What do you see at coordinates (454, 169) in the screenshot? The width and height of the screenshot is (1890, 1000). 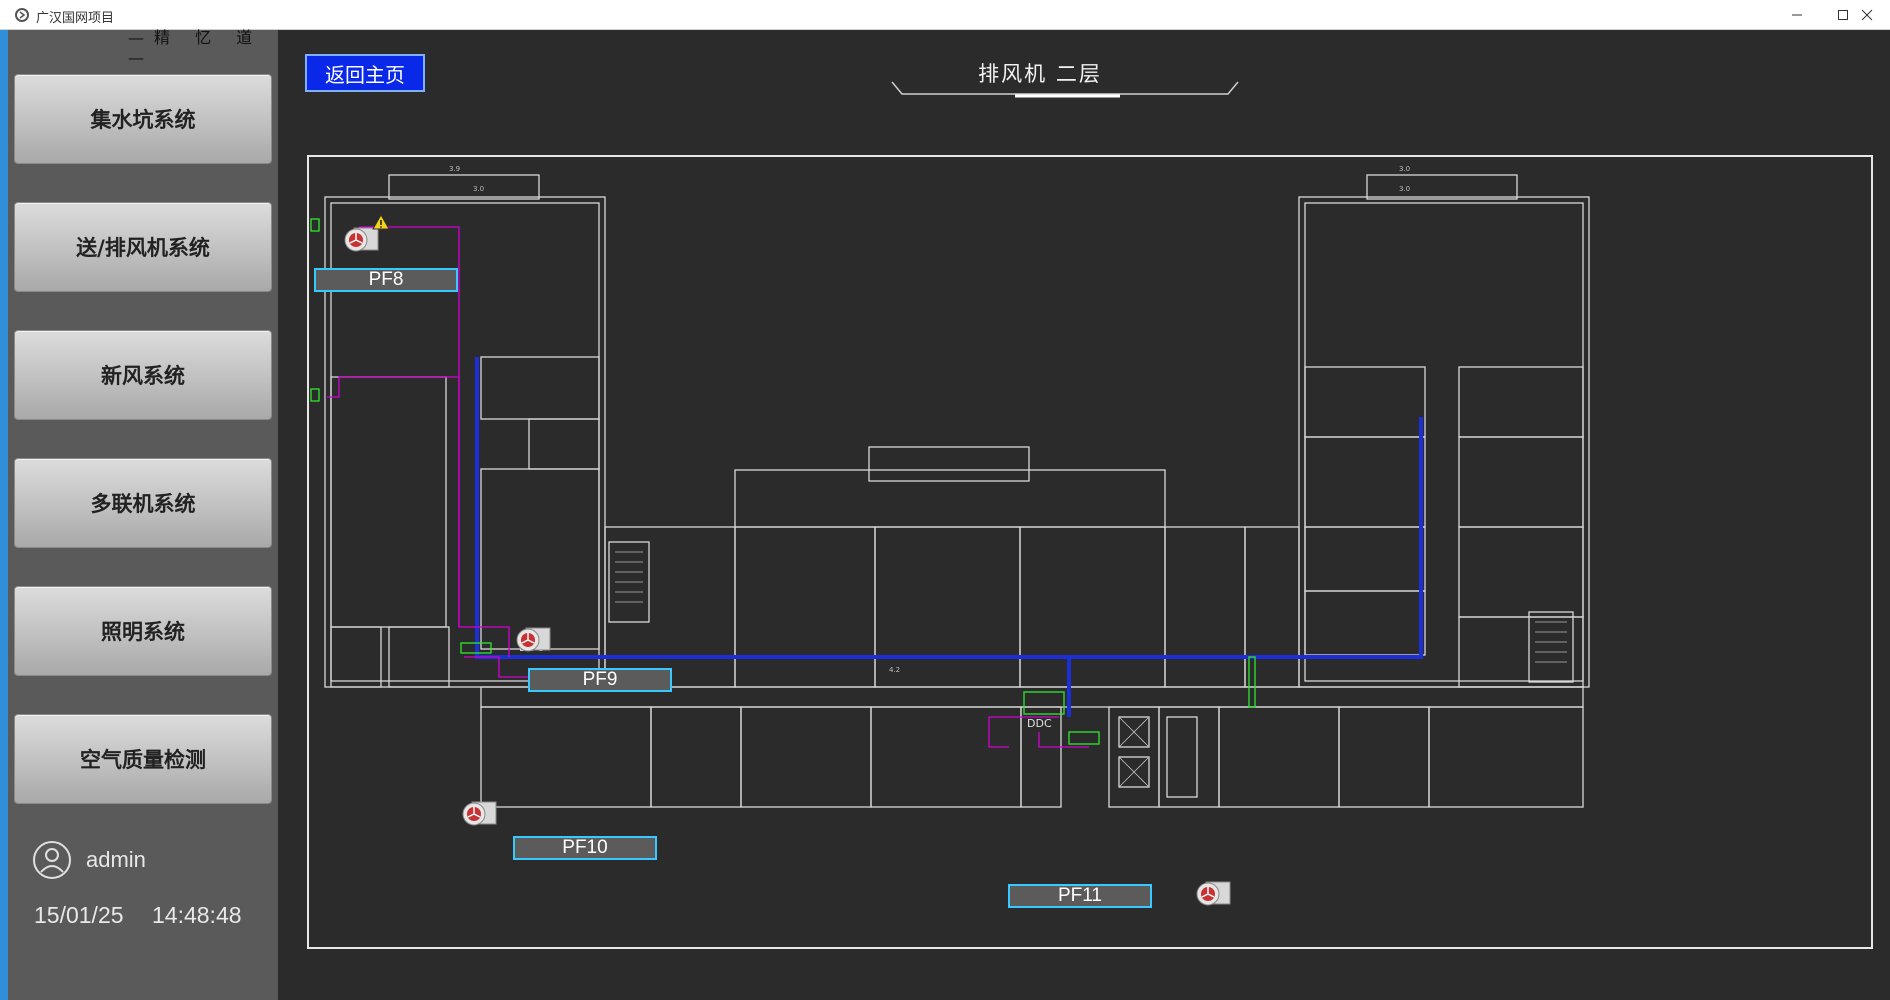 I see `dim-label: 3.9` at bounding box center [454, 169].